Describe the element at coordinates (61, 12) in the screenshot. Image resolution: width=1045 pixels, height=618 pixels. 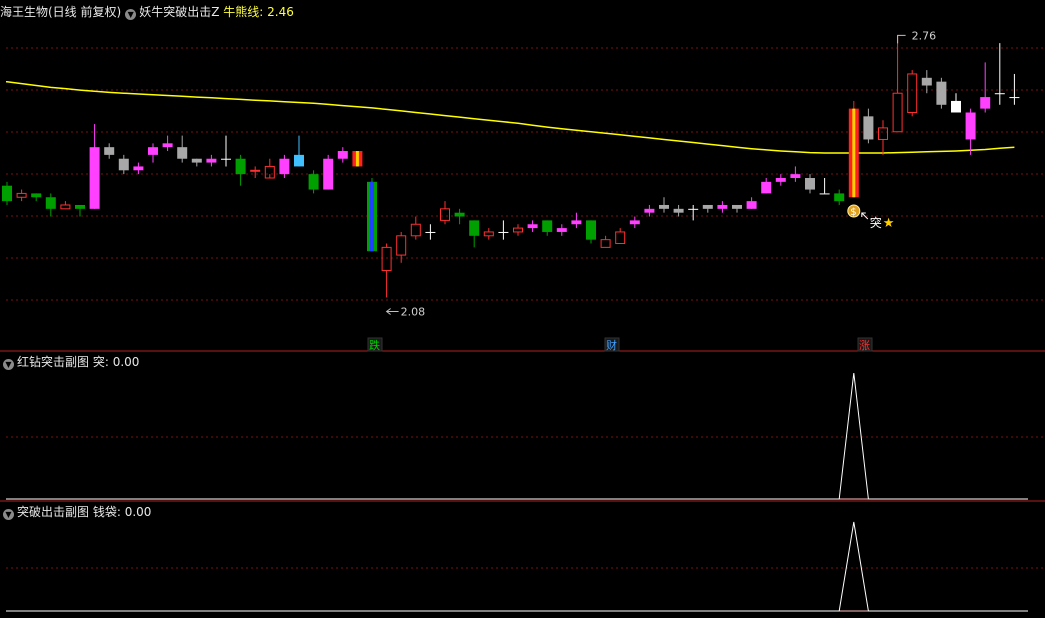
I see `stock-name: 海王生物(日线 前复权)` at that location.